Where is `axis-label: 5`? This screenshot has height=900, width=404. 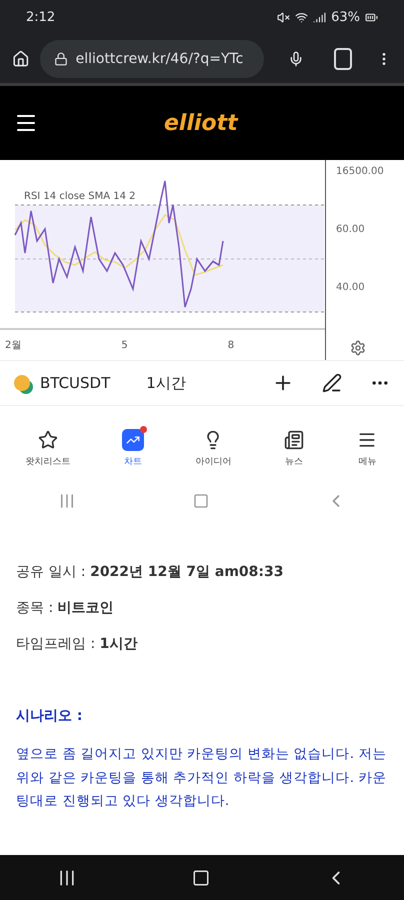
axis-label: 5 is located at coordinates (124, 345).